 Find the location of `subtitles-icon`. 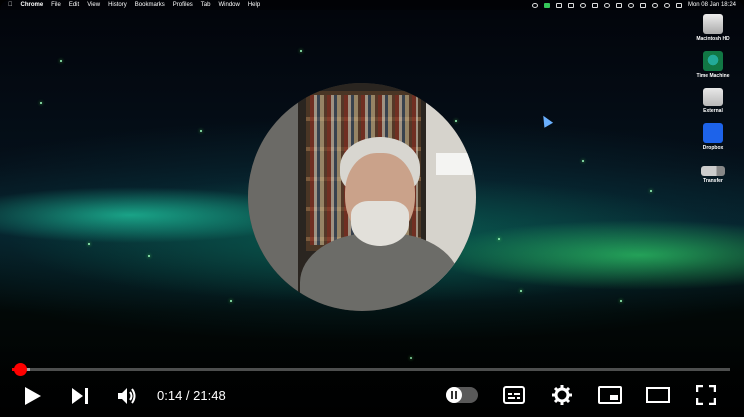

subtitles-icon is located at coordinates (514, 395).